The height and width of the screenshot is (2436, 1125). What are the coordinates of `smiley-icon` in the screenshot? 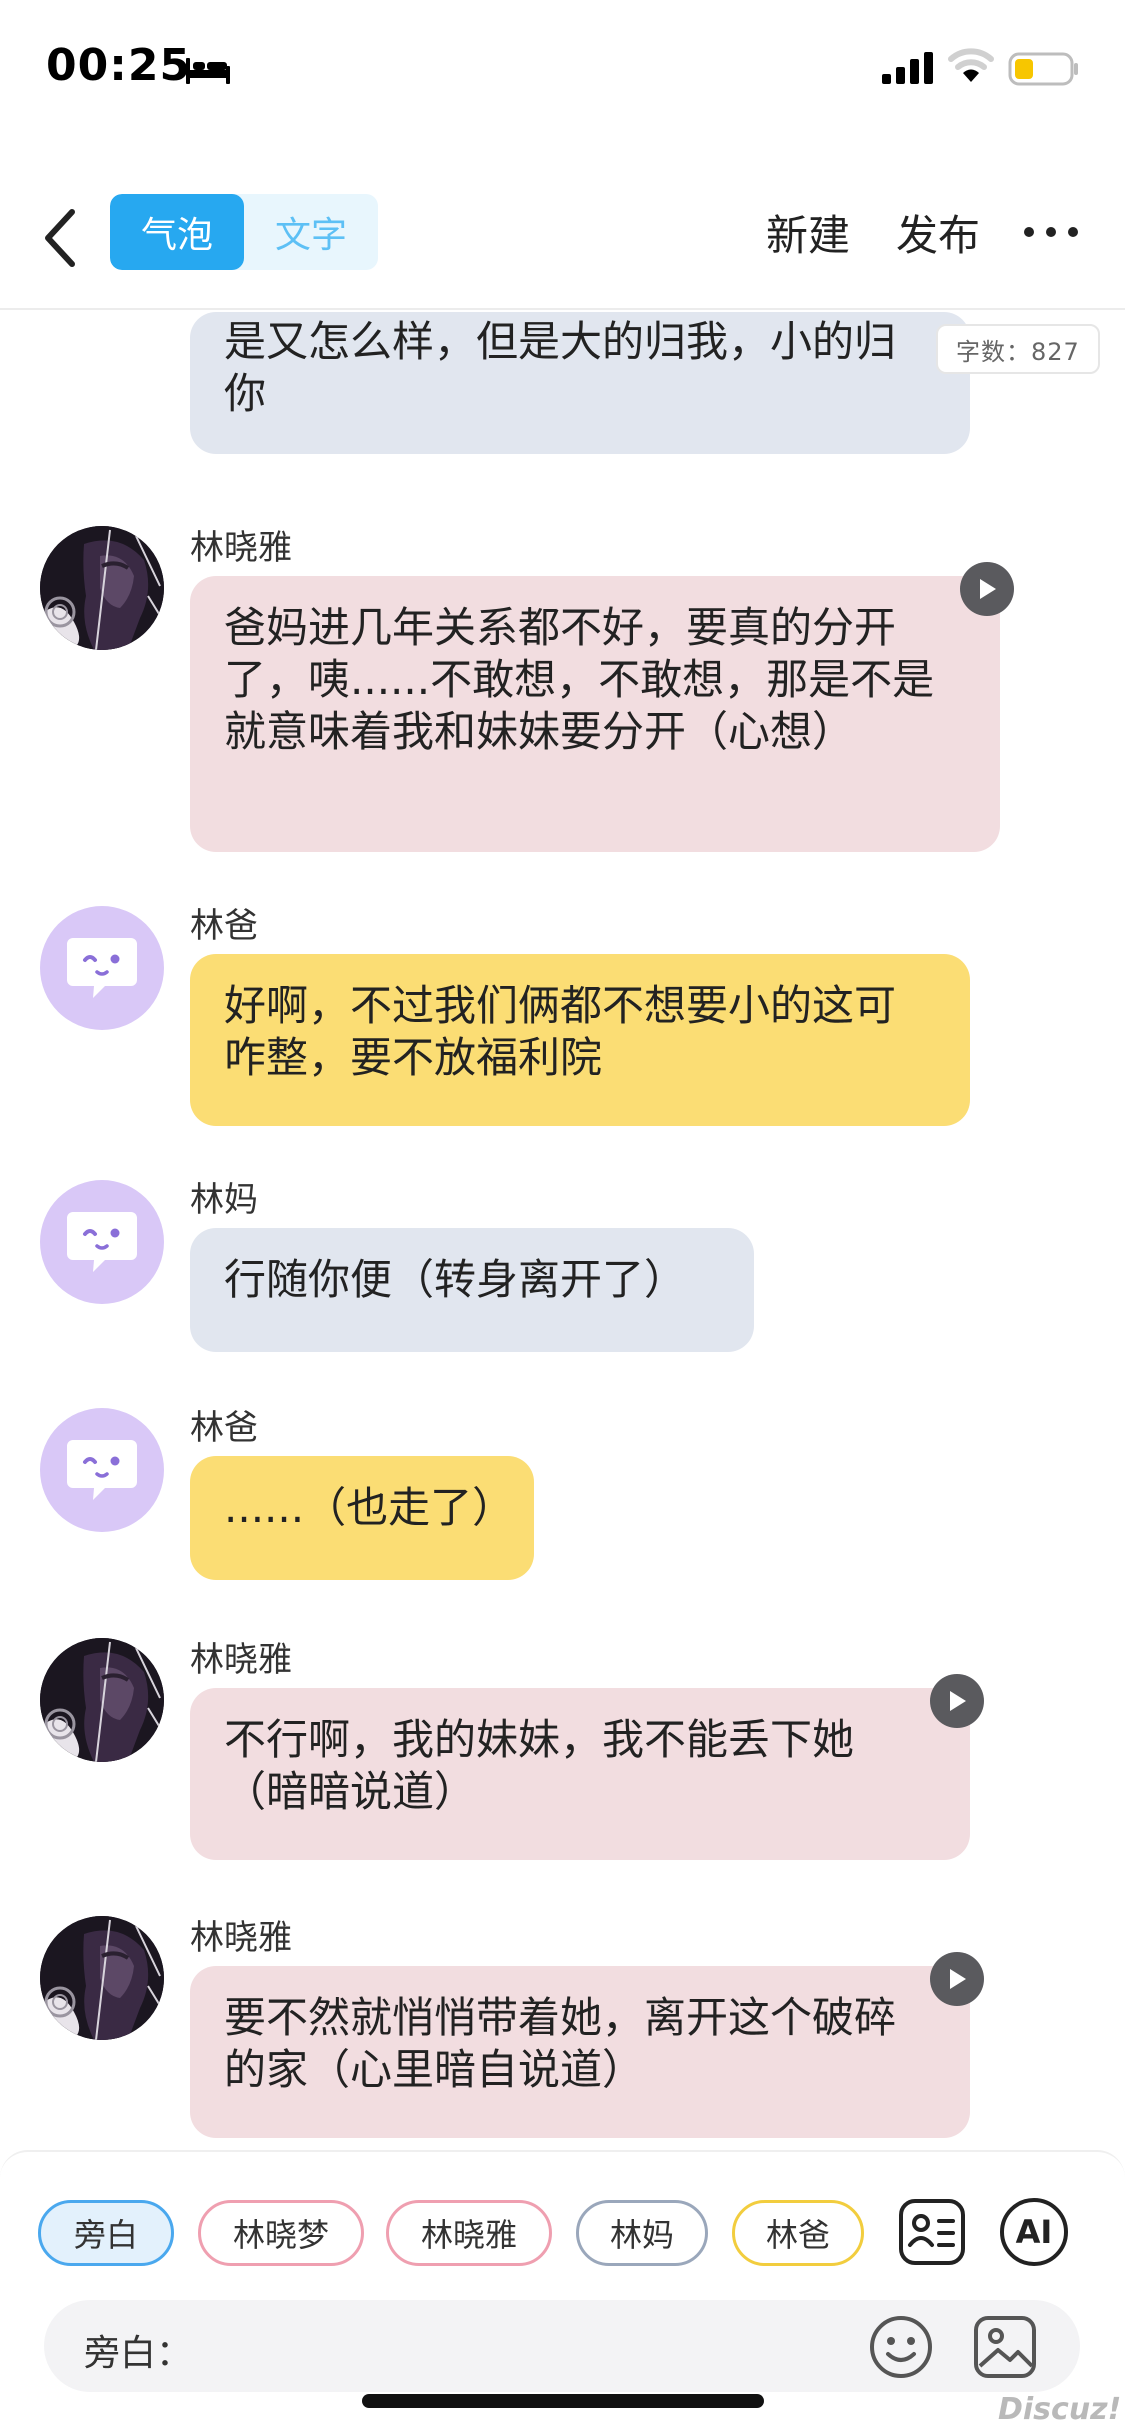 It's located at (901, 2347).